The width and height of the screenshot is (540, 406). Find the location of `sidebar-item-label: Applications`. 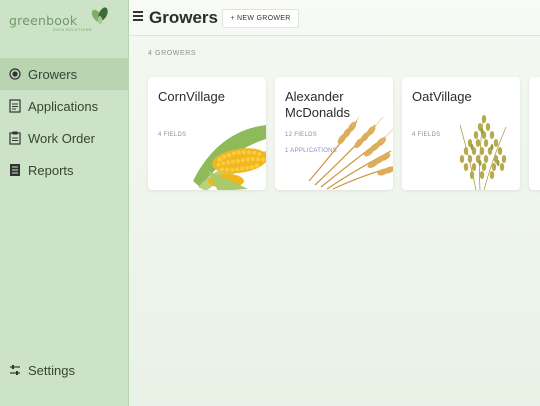

sidebar-item-label: Applications is located at coordinates (63, 106).